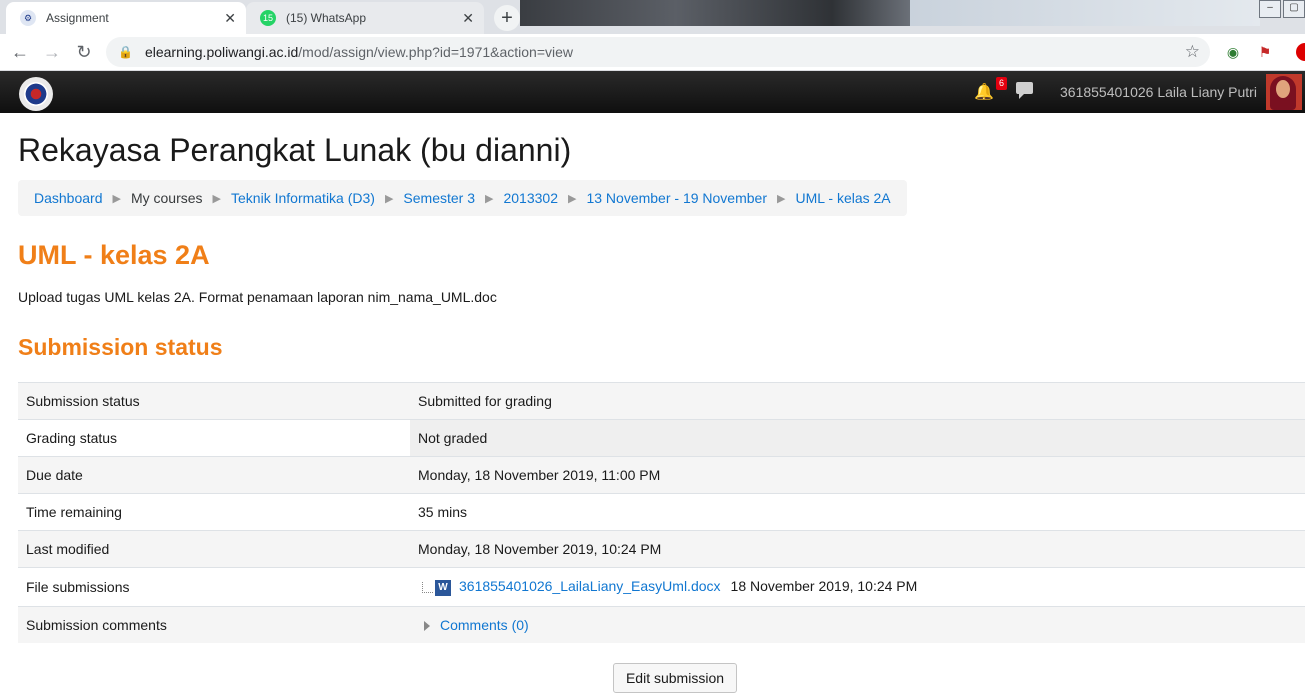  Describe the element at coordinates (77, 18) in the screenshot. I see `tab-title: Assignment` at that location.